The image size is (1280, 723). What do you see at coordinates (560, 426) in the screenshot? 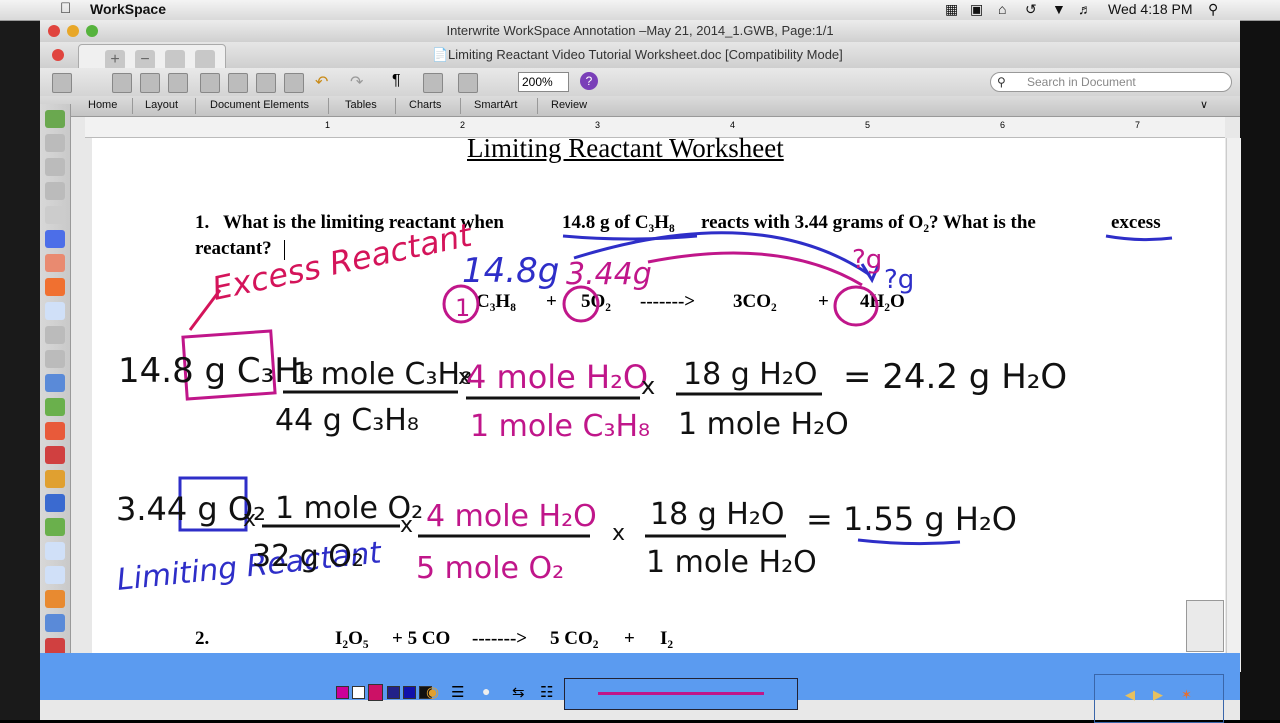
I see `calc1-f2-den: 1 mole C₃H₈` at bounding box center [560, 426].